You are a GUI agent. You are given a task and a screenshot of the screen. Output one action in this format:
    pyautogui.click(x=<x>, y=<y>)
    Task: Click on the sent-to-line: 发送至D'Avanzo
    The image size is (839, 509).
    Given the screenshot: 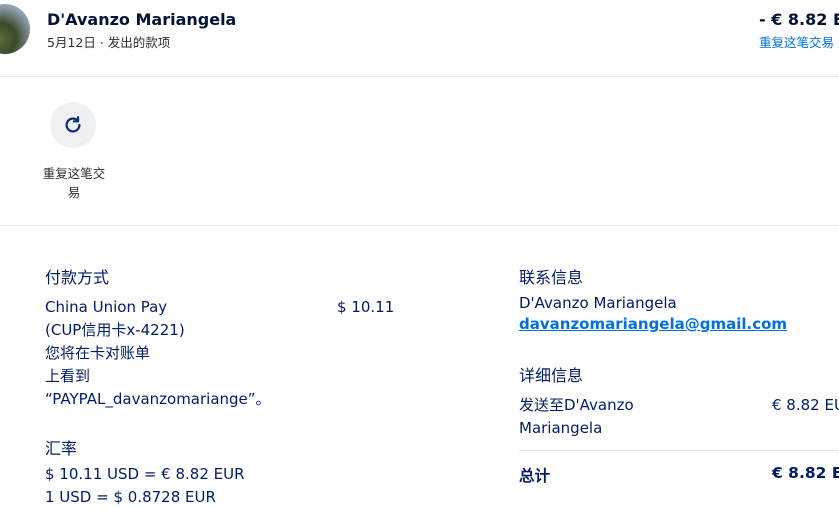 What is the action you would take?
    pyautogui.click(x=576, y=405)
    